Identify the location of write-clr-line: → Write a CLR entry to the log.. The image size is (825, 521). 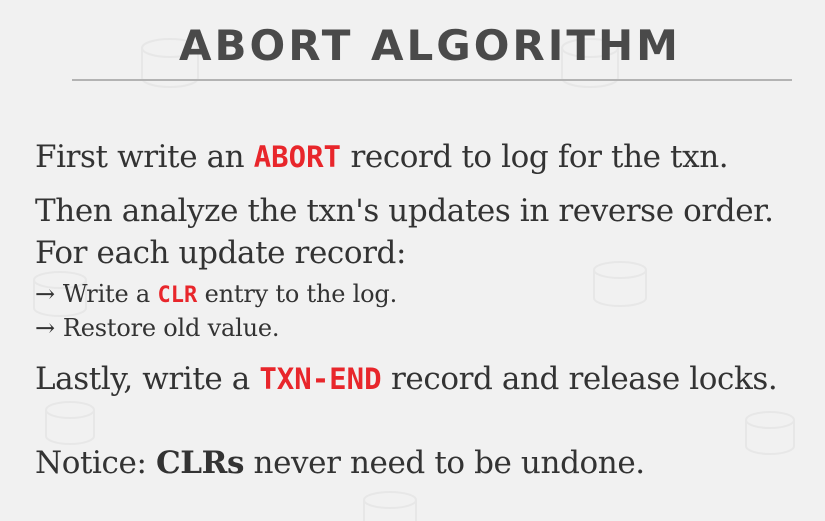
(216, 295).